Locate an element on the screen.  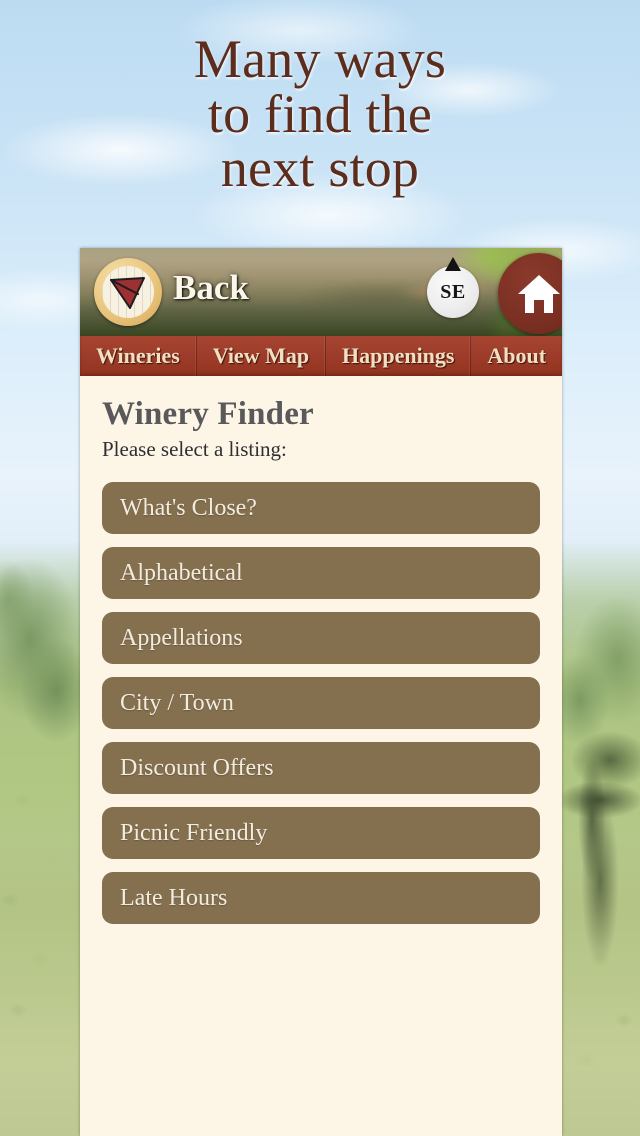
compass-direction-badge: SE is located at coordinates (453, 287).